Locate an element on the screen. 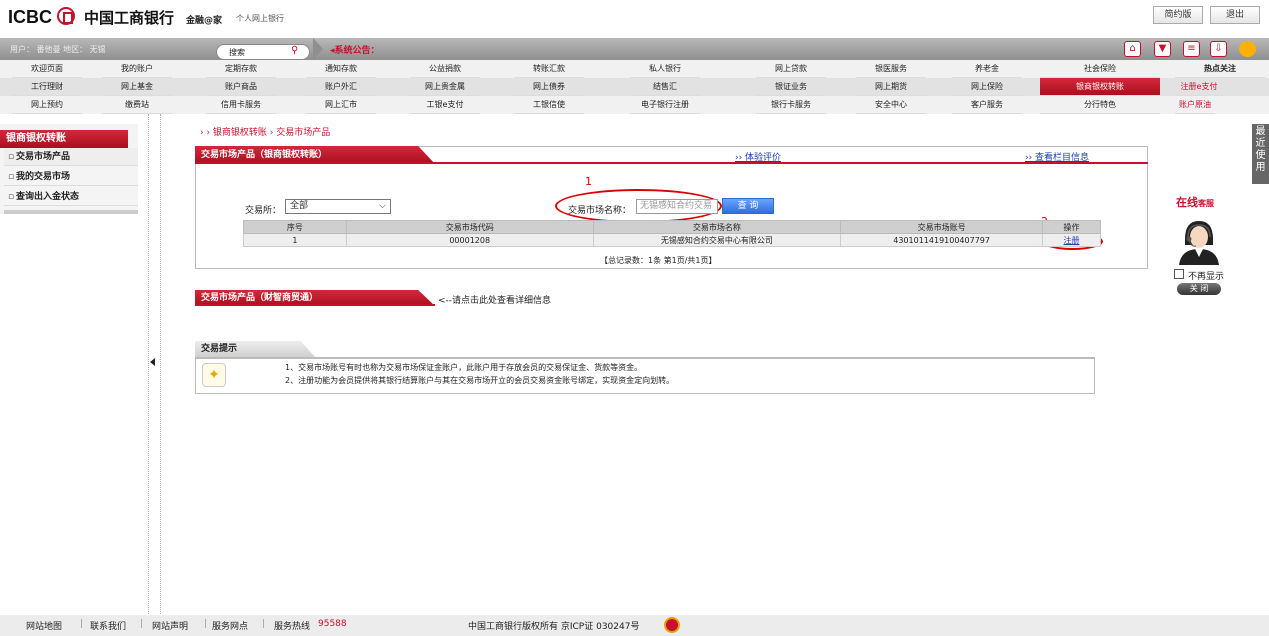 Image resolution: width=1269 pixels, height=636 pixels. footer-link: 网站地图 is located at coordinates (44, 625).